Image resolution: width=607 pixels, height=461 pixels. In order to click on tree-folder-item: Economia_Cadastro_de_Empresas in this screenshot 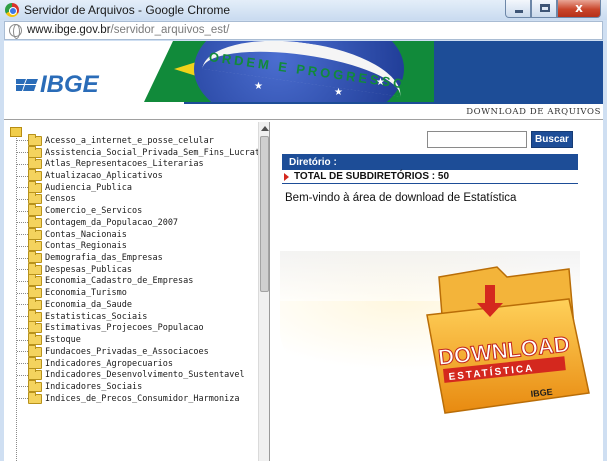, I will do `click(138, 281)`.